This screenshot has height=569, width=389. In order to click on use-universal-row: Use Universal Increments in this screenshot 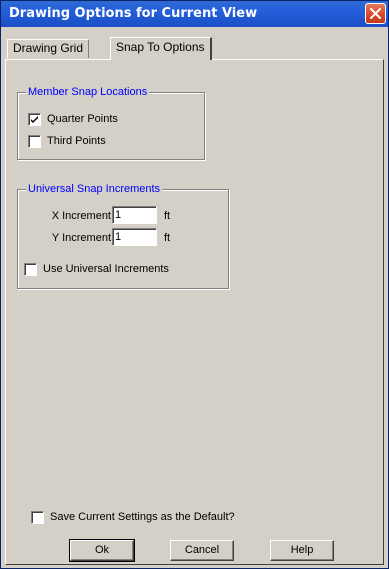, I will do `click(96, 269)`.